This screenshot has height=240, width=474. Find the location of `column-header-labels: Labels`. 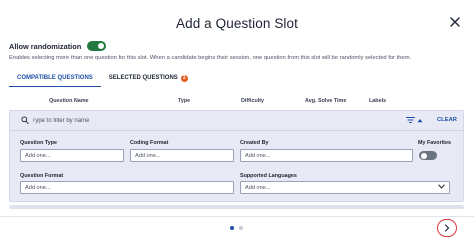

column-header-labels: Labels is located at coordinates (377, 101).